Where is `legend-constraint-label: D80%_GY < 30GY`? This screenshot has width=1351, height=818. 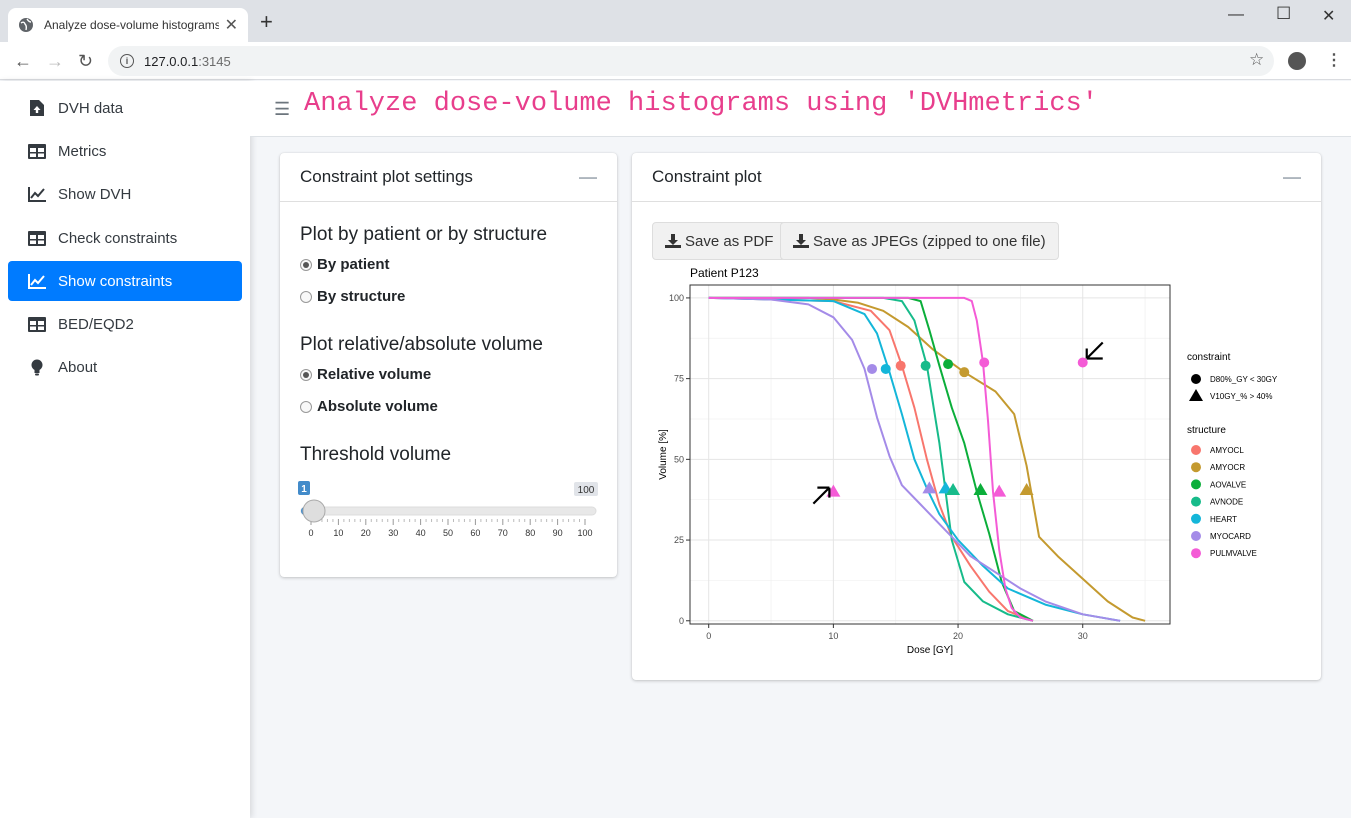 legend-constraint-label: D80%_GY < 30GY is located at coordinates (1244, 379).